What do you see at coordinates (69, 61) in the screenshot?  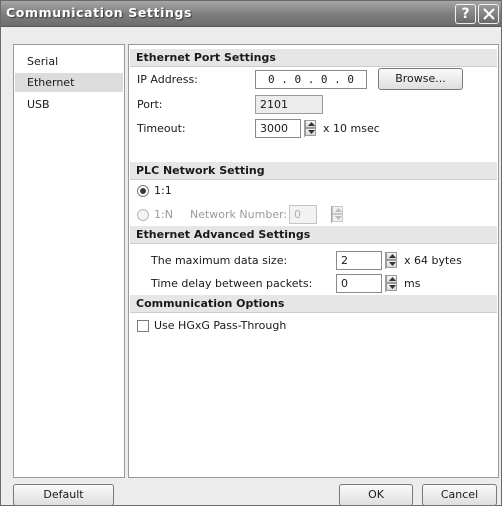 I see `category-serial: Serial` at bounding box center [69, 61].